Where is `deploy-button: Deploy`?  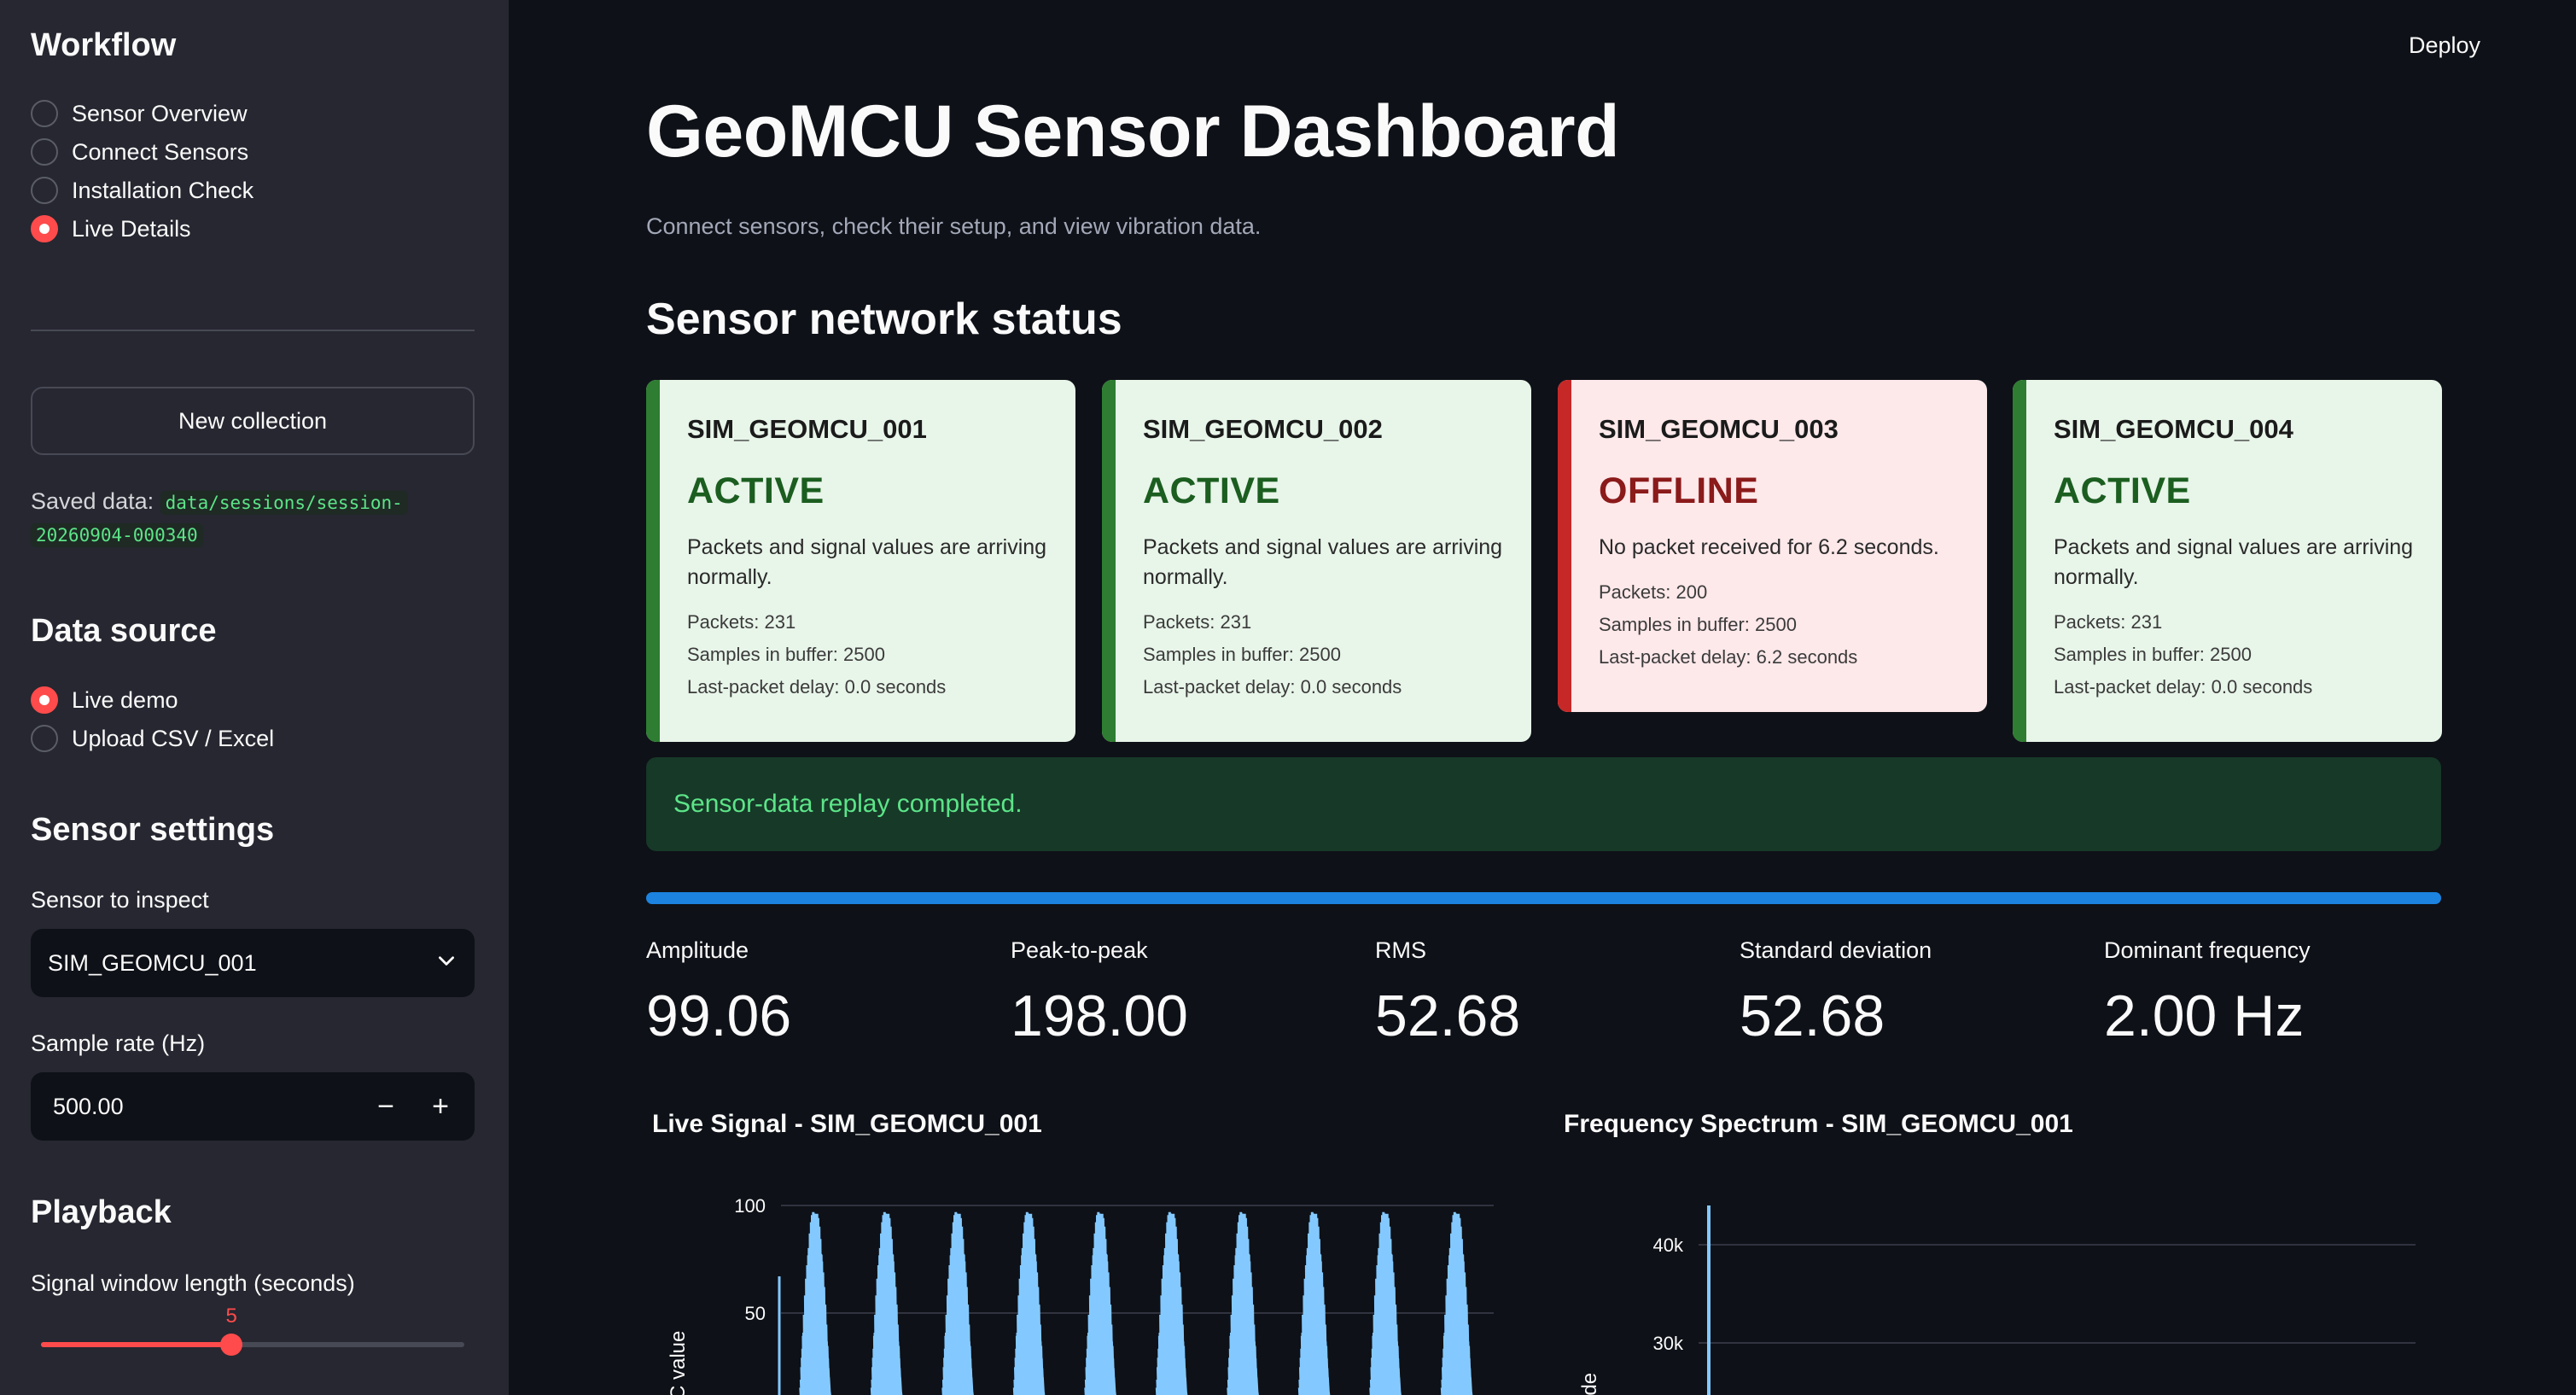
deploy-button: Deploy is located at coordinates (2444, 45).